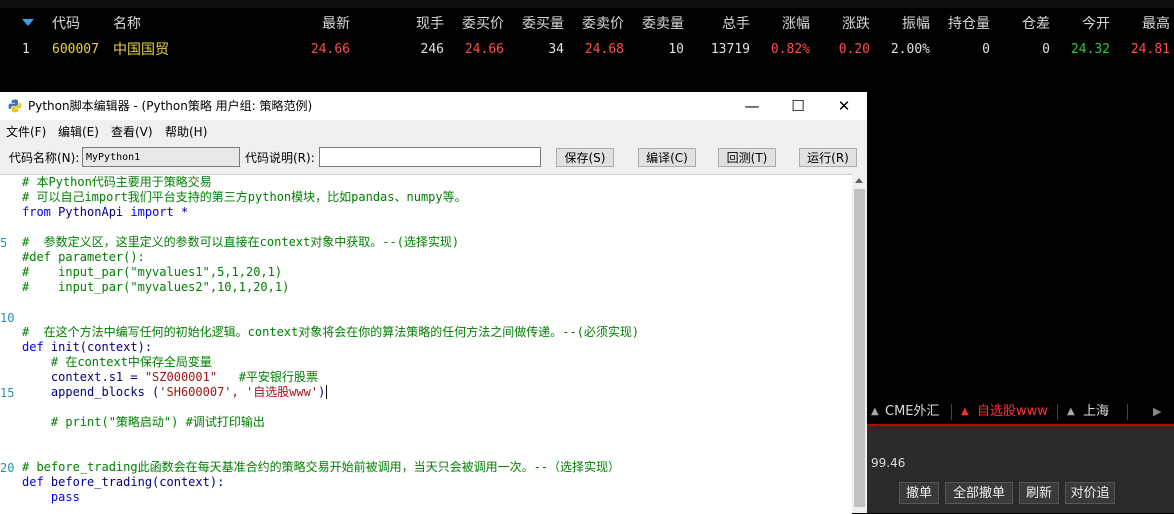 The image size is (1174, 514). What do you see at coordinates (330, 49) in the screenshot?
I see `last-price: 24.66` at bounding box center [330, 49].